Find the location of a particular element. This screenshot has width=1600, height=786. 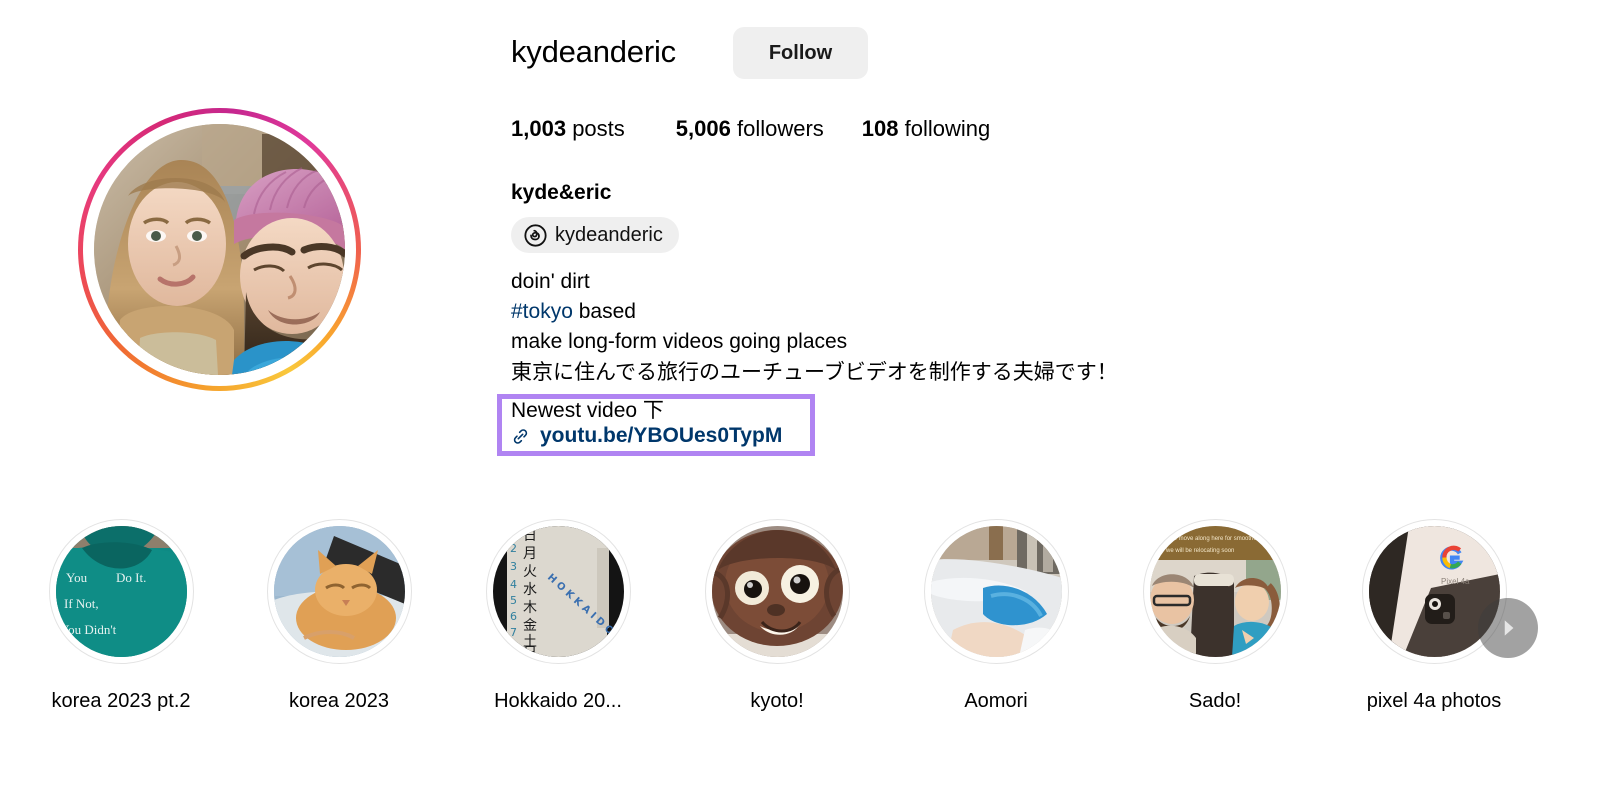

svg-text:ease move along here for smoot: ease move along here for smoother ride is located at coordinates (1217, 539).